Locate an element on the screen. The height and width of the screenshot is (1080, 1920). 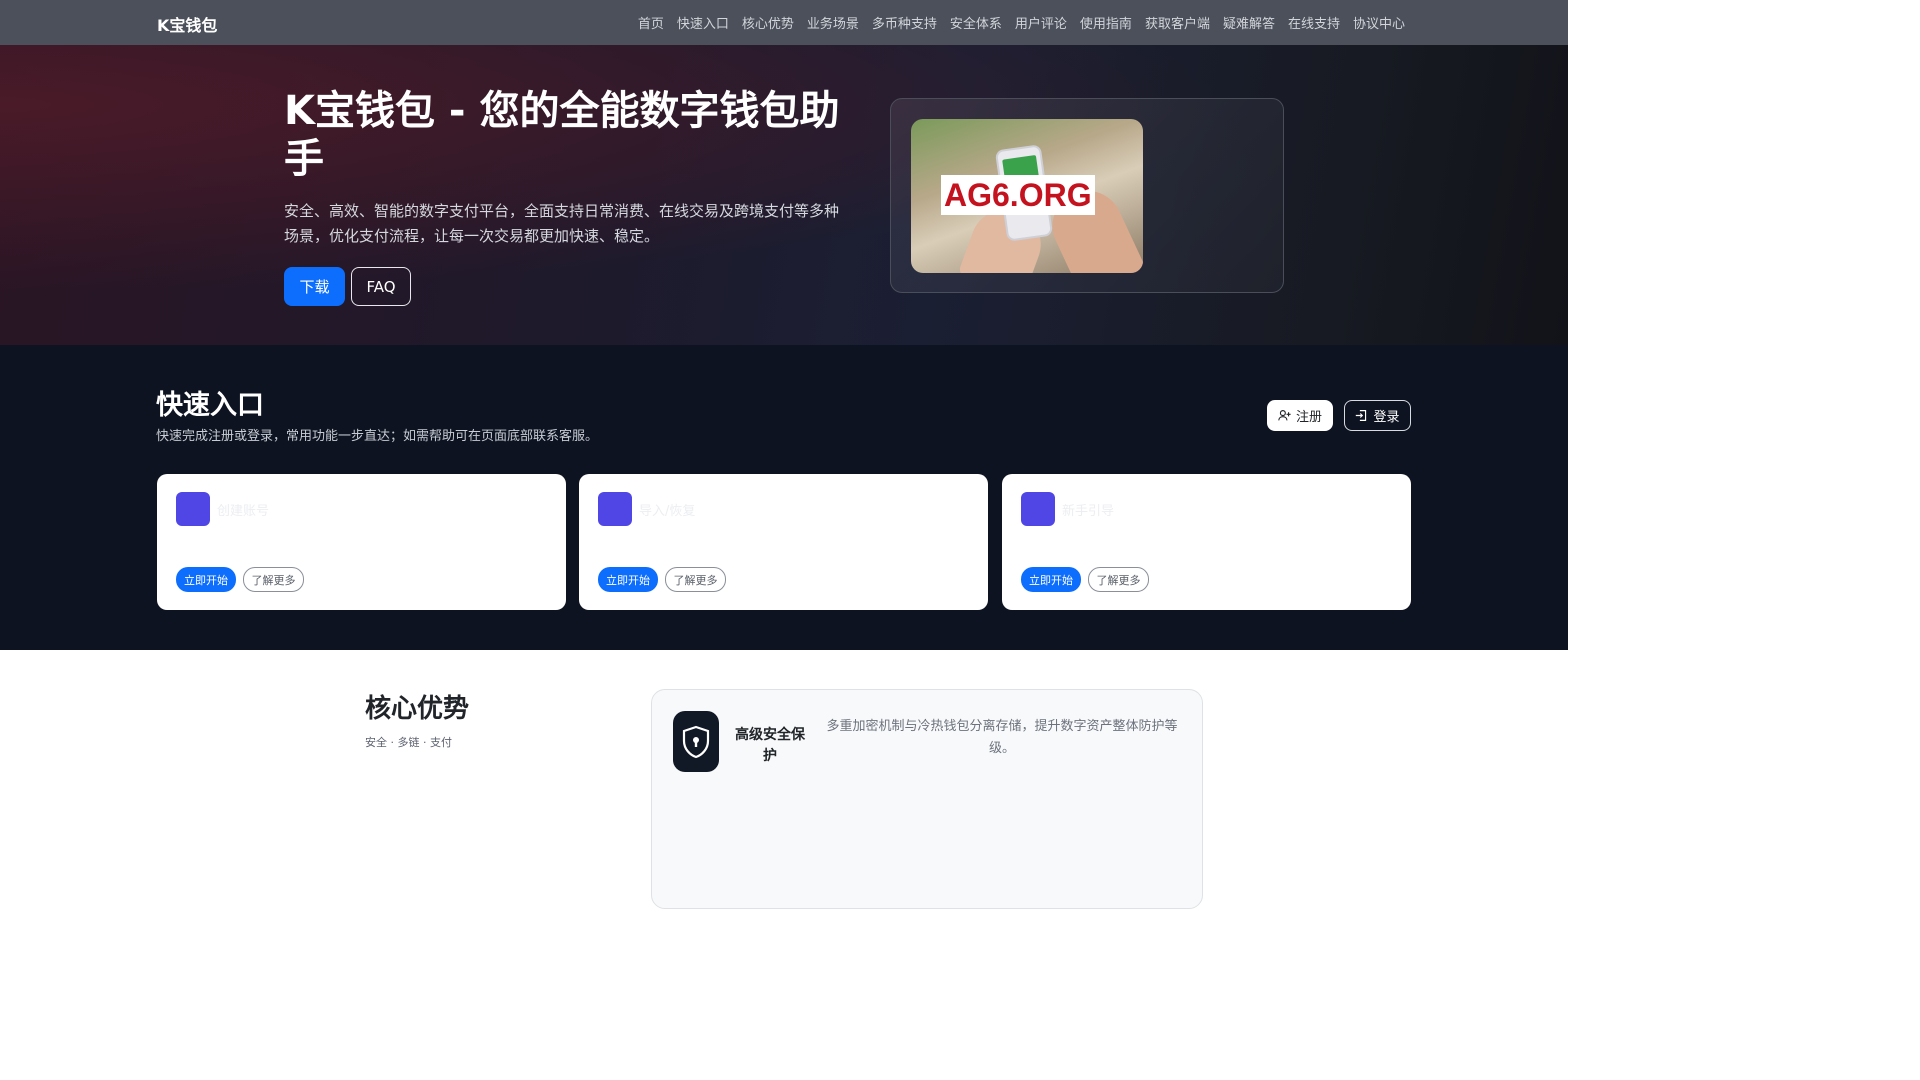
nav-link-quick-entry: 快速入口 is located at coordinates (703, 22).